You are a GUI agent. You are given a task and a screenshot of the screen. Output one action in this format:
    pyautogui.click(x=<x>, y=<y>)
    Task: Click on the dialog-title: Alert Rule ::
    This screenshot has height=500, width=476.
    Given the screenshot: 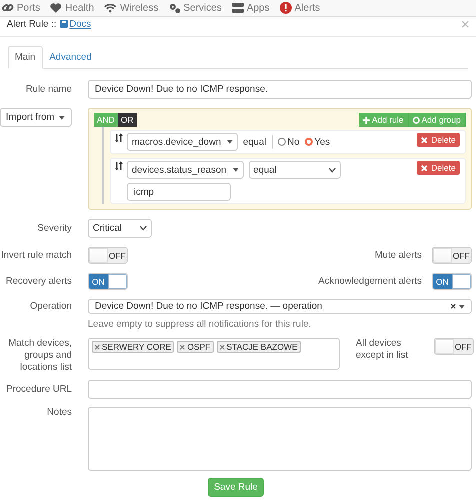 What is the action you would take?
    pyautogui.click(x=32, y=24)
    